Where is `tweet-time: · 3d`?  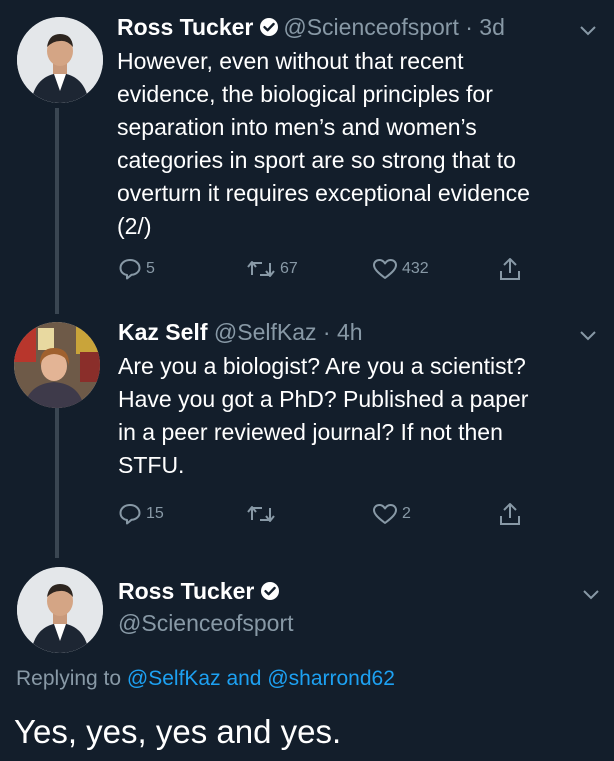
tweet-time: · 3d is located at coordinates (485, 27).